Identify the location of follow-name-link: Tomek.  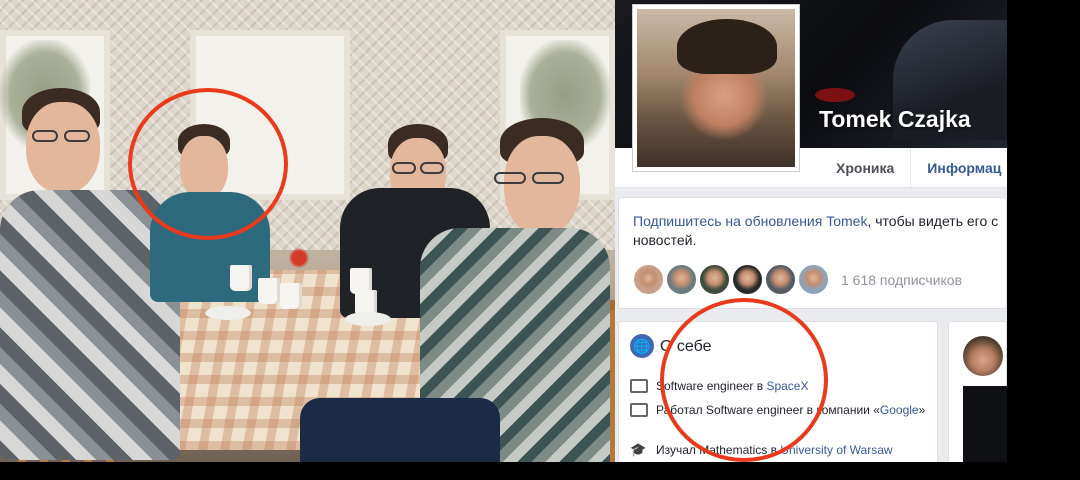
(846, 221).